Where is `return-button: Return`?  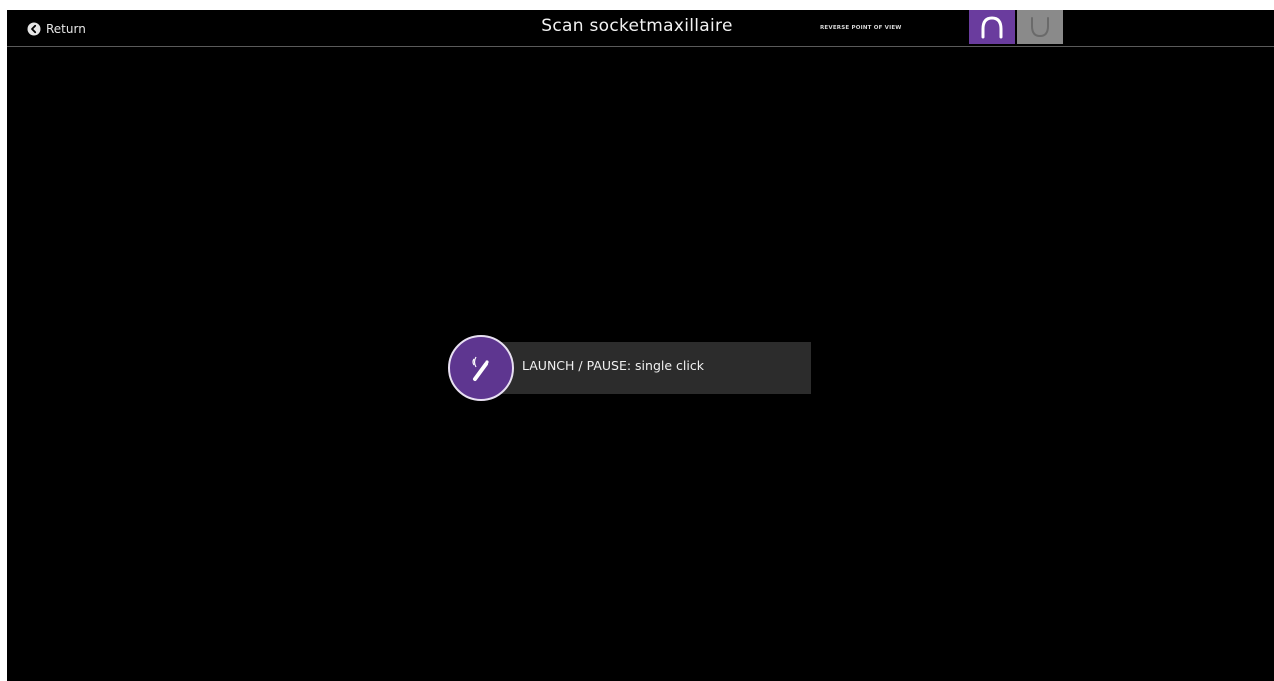 return-button: Return is located at coordinates (56, 28).